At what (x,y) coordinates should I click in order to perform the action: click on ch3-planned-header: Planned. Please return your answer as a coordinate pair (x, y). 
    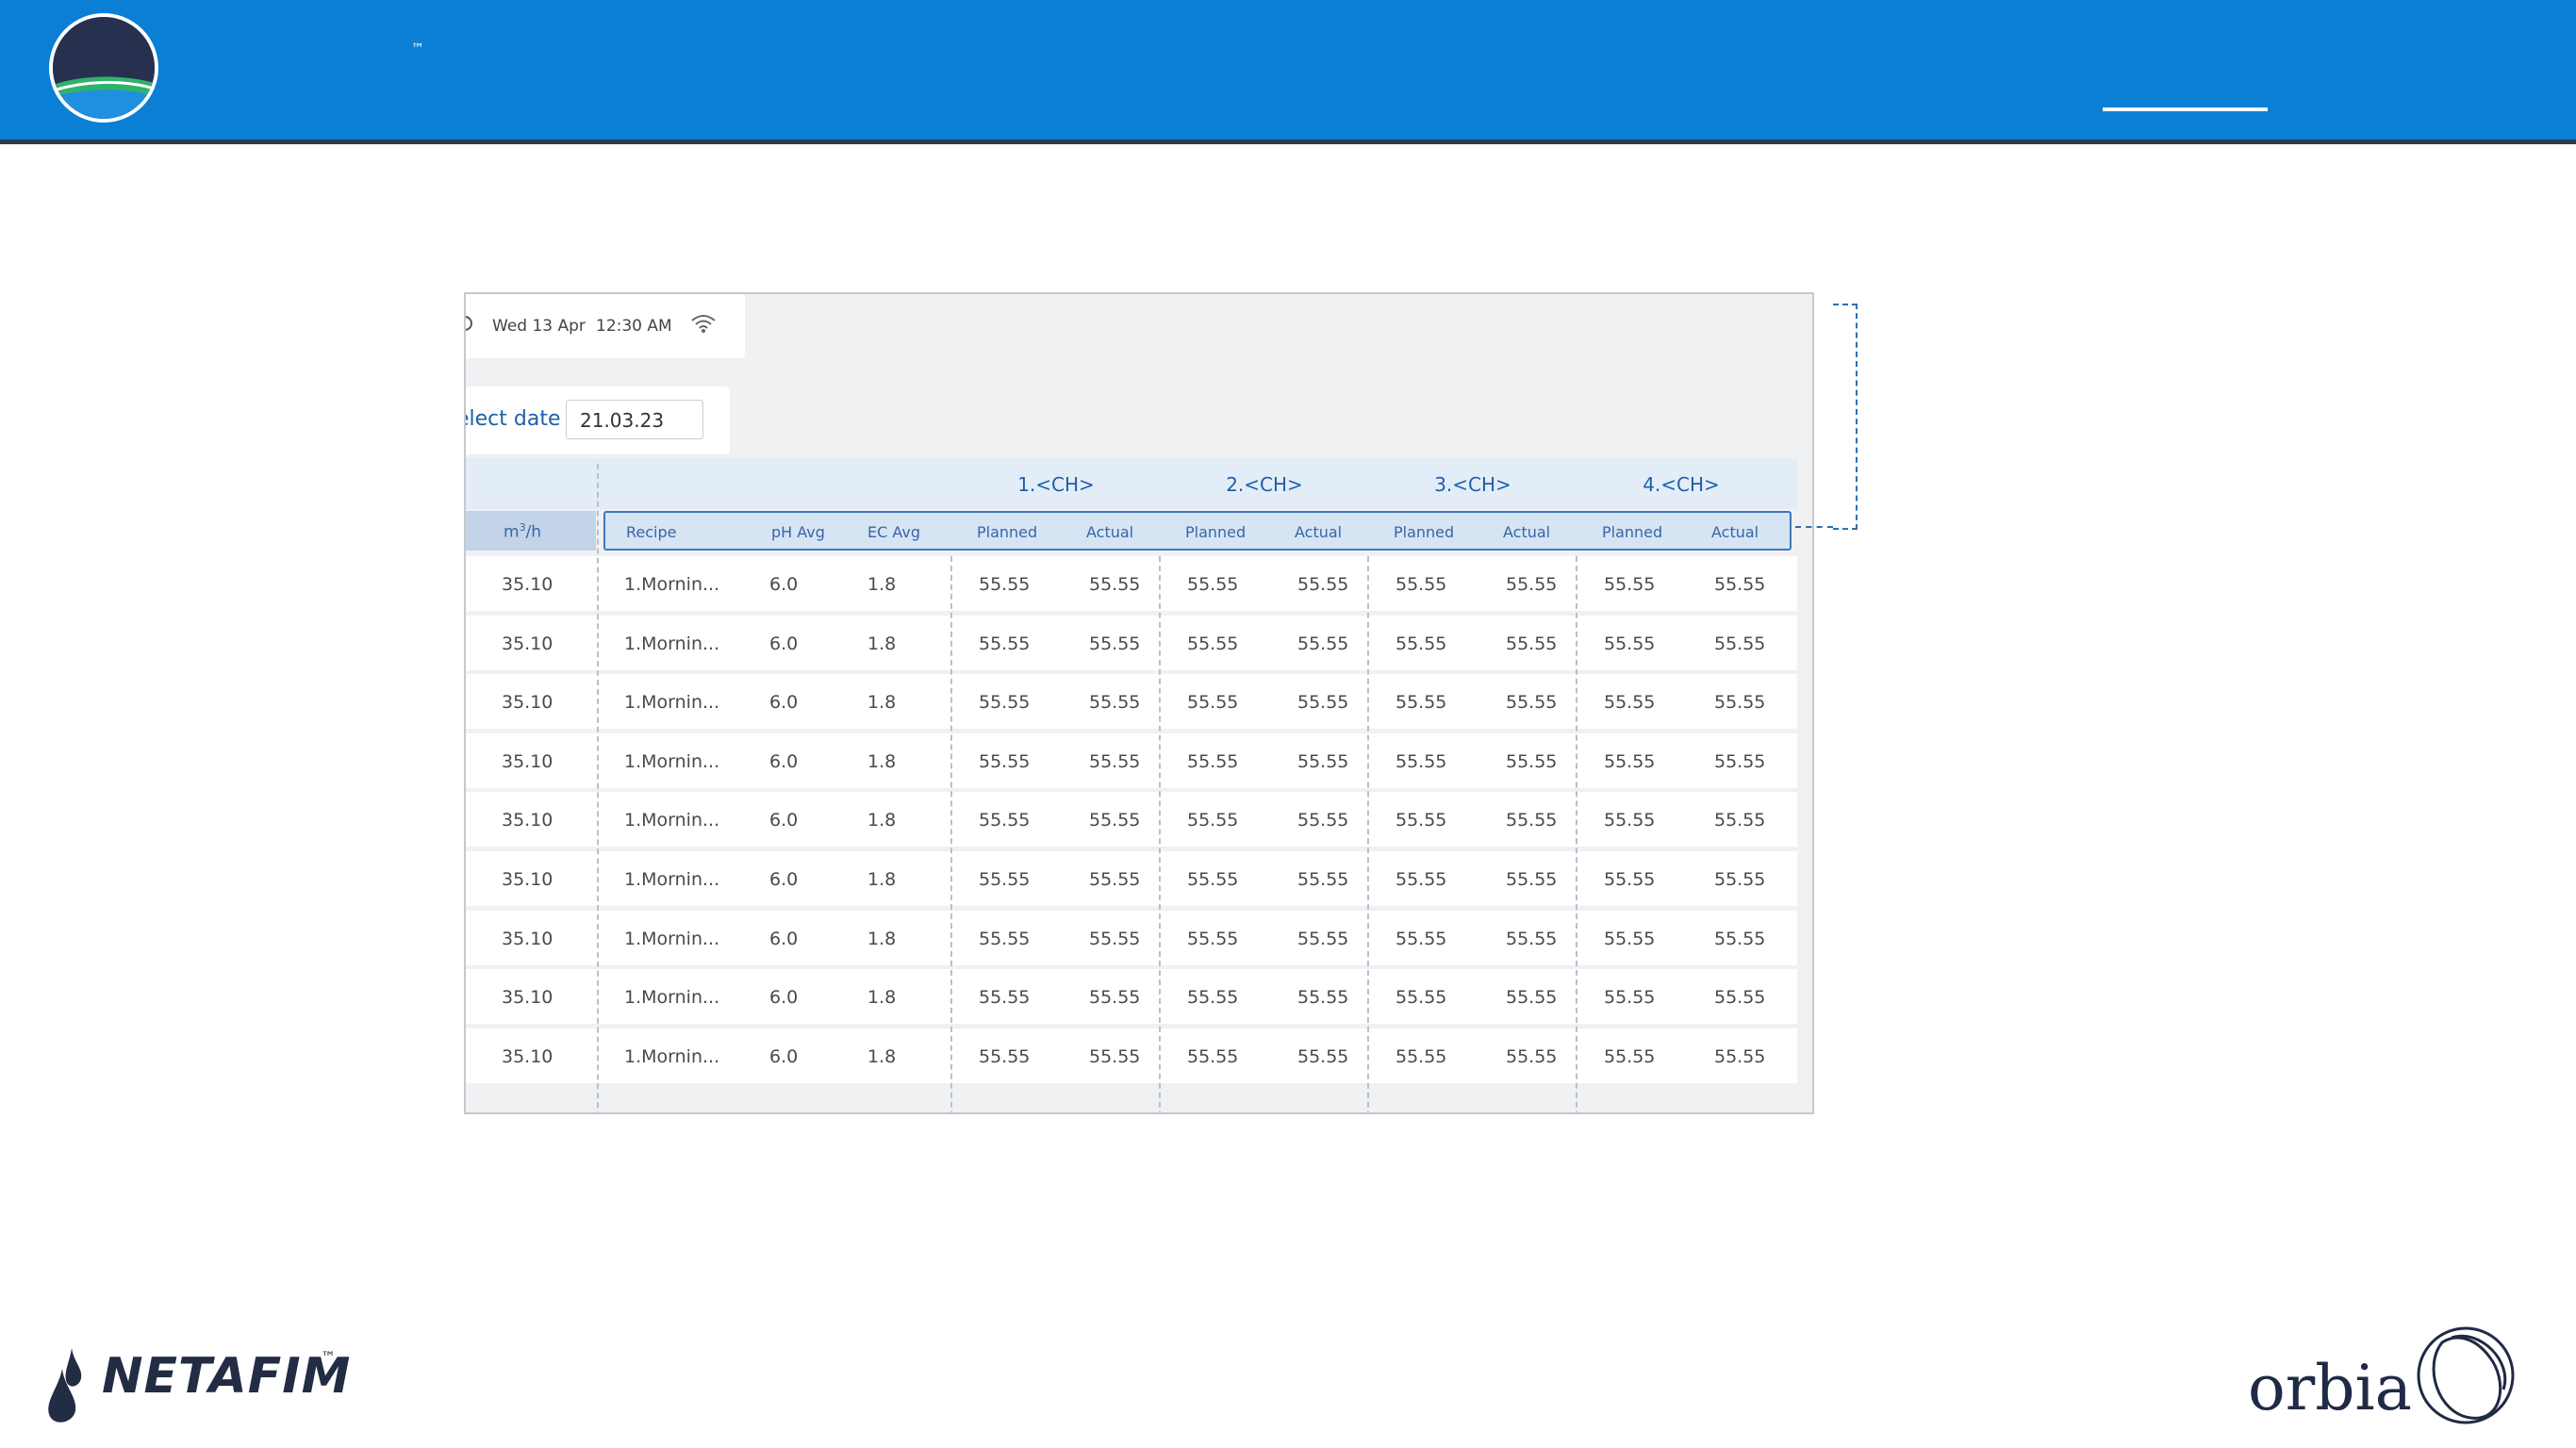
    Looking at the image, I should click on (1424, 532).